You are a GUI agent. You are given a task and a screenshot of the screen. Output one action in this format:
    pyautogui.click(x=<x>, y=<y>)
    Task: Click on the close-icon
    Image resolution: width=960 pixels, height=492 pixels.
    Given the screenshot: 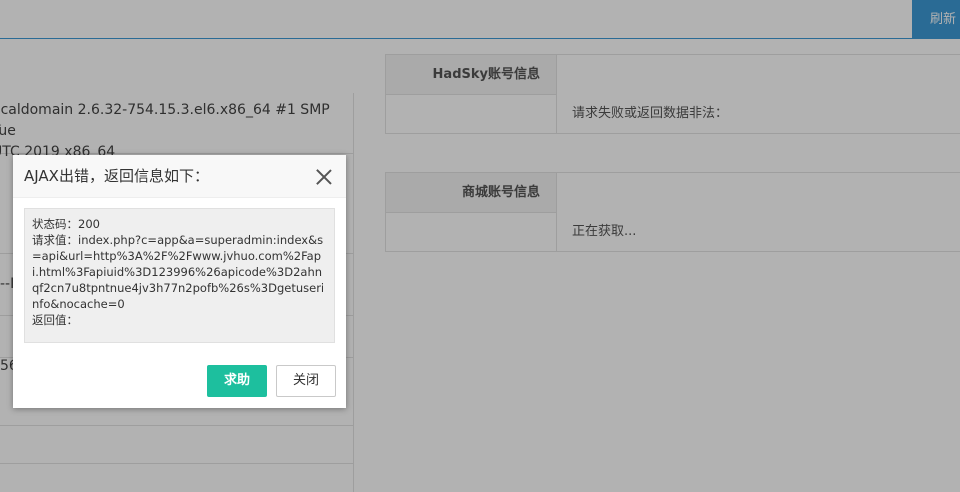 What is the action you would take?
    pyautogui.click(x=324, y=177)
    